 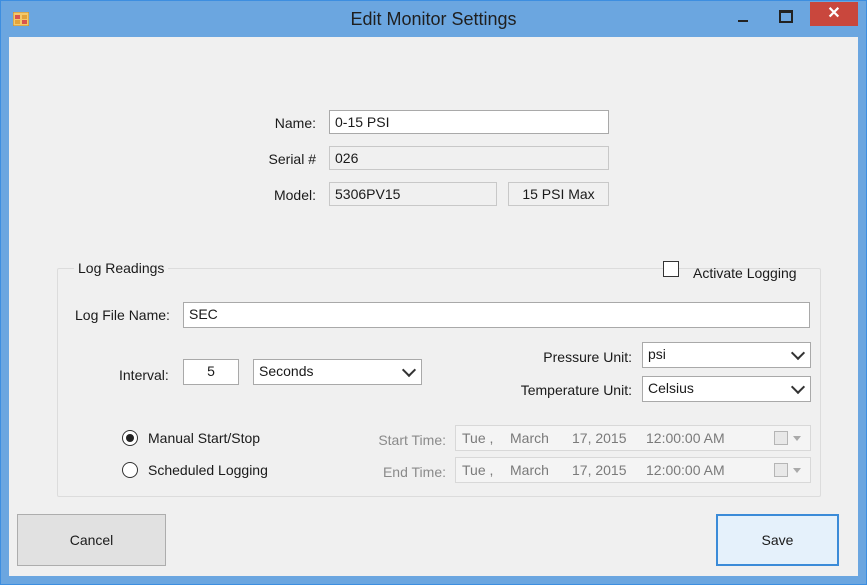 What do you see at coordinates (130, 470) in the screenshot?
I see `scheduled-logging-radio` at bounding box center [130, 470].